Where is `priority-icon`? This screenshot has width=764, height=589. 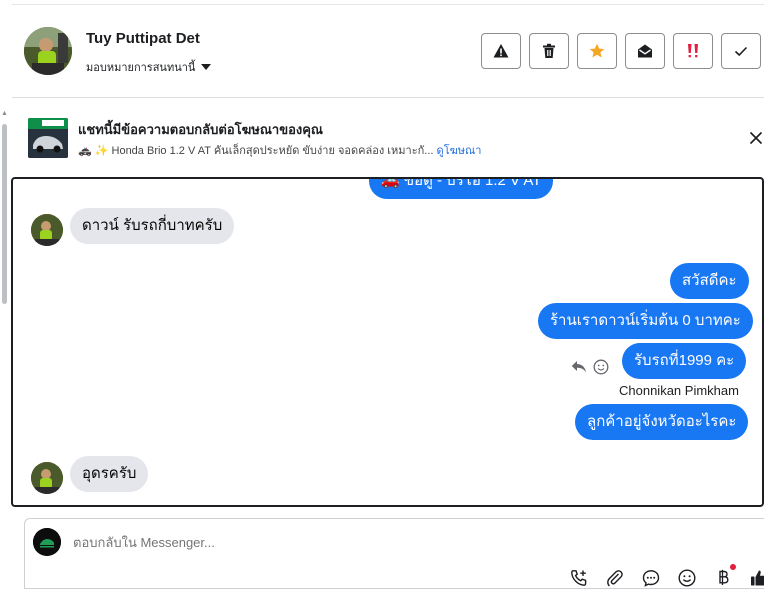 priority-icon is located at coordinates (693, 51).